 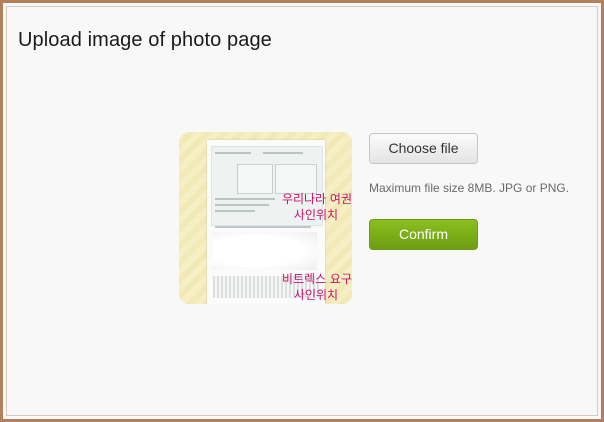 What do you see at coordinates (265, 251) in the screenshot?
I see `blurred-photo-area` at bounding box center [265, 251].